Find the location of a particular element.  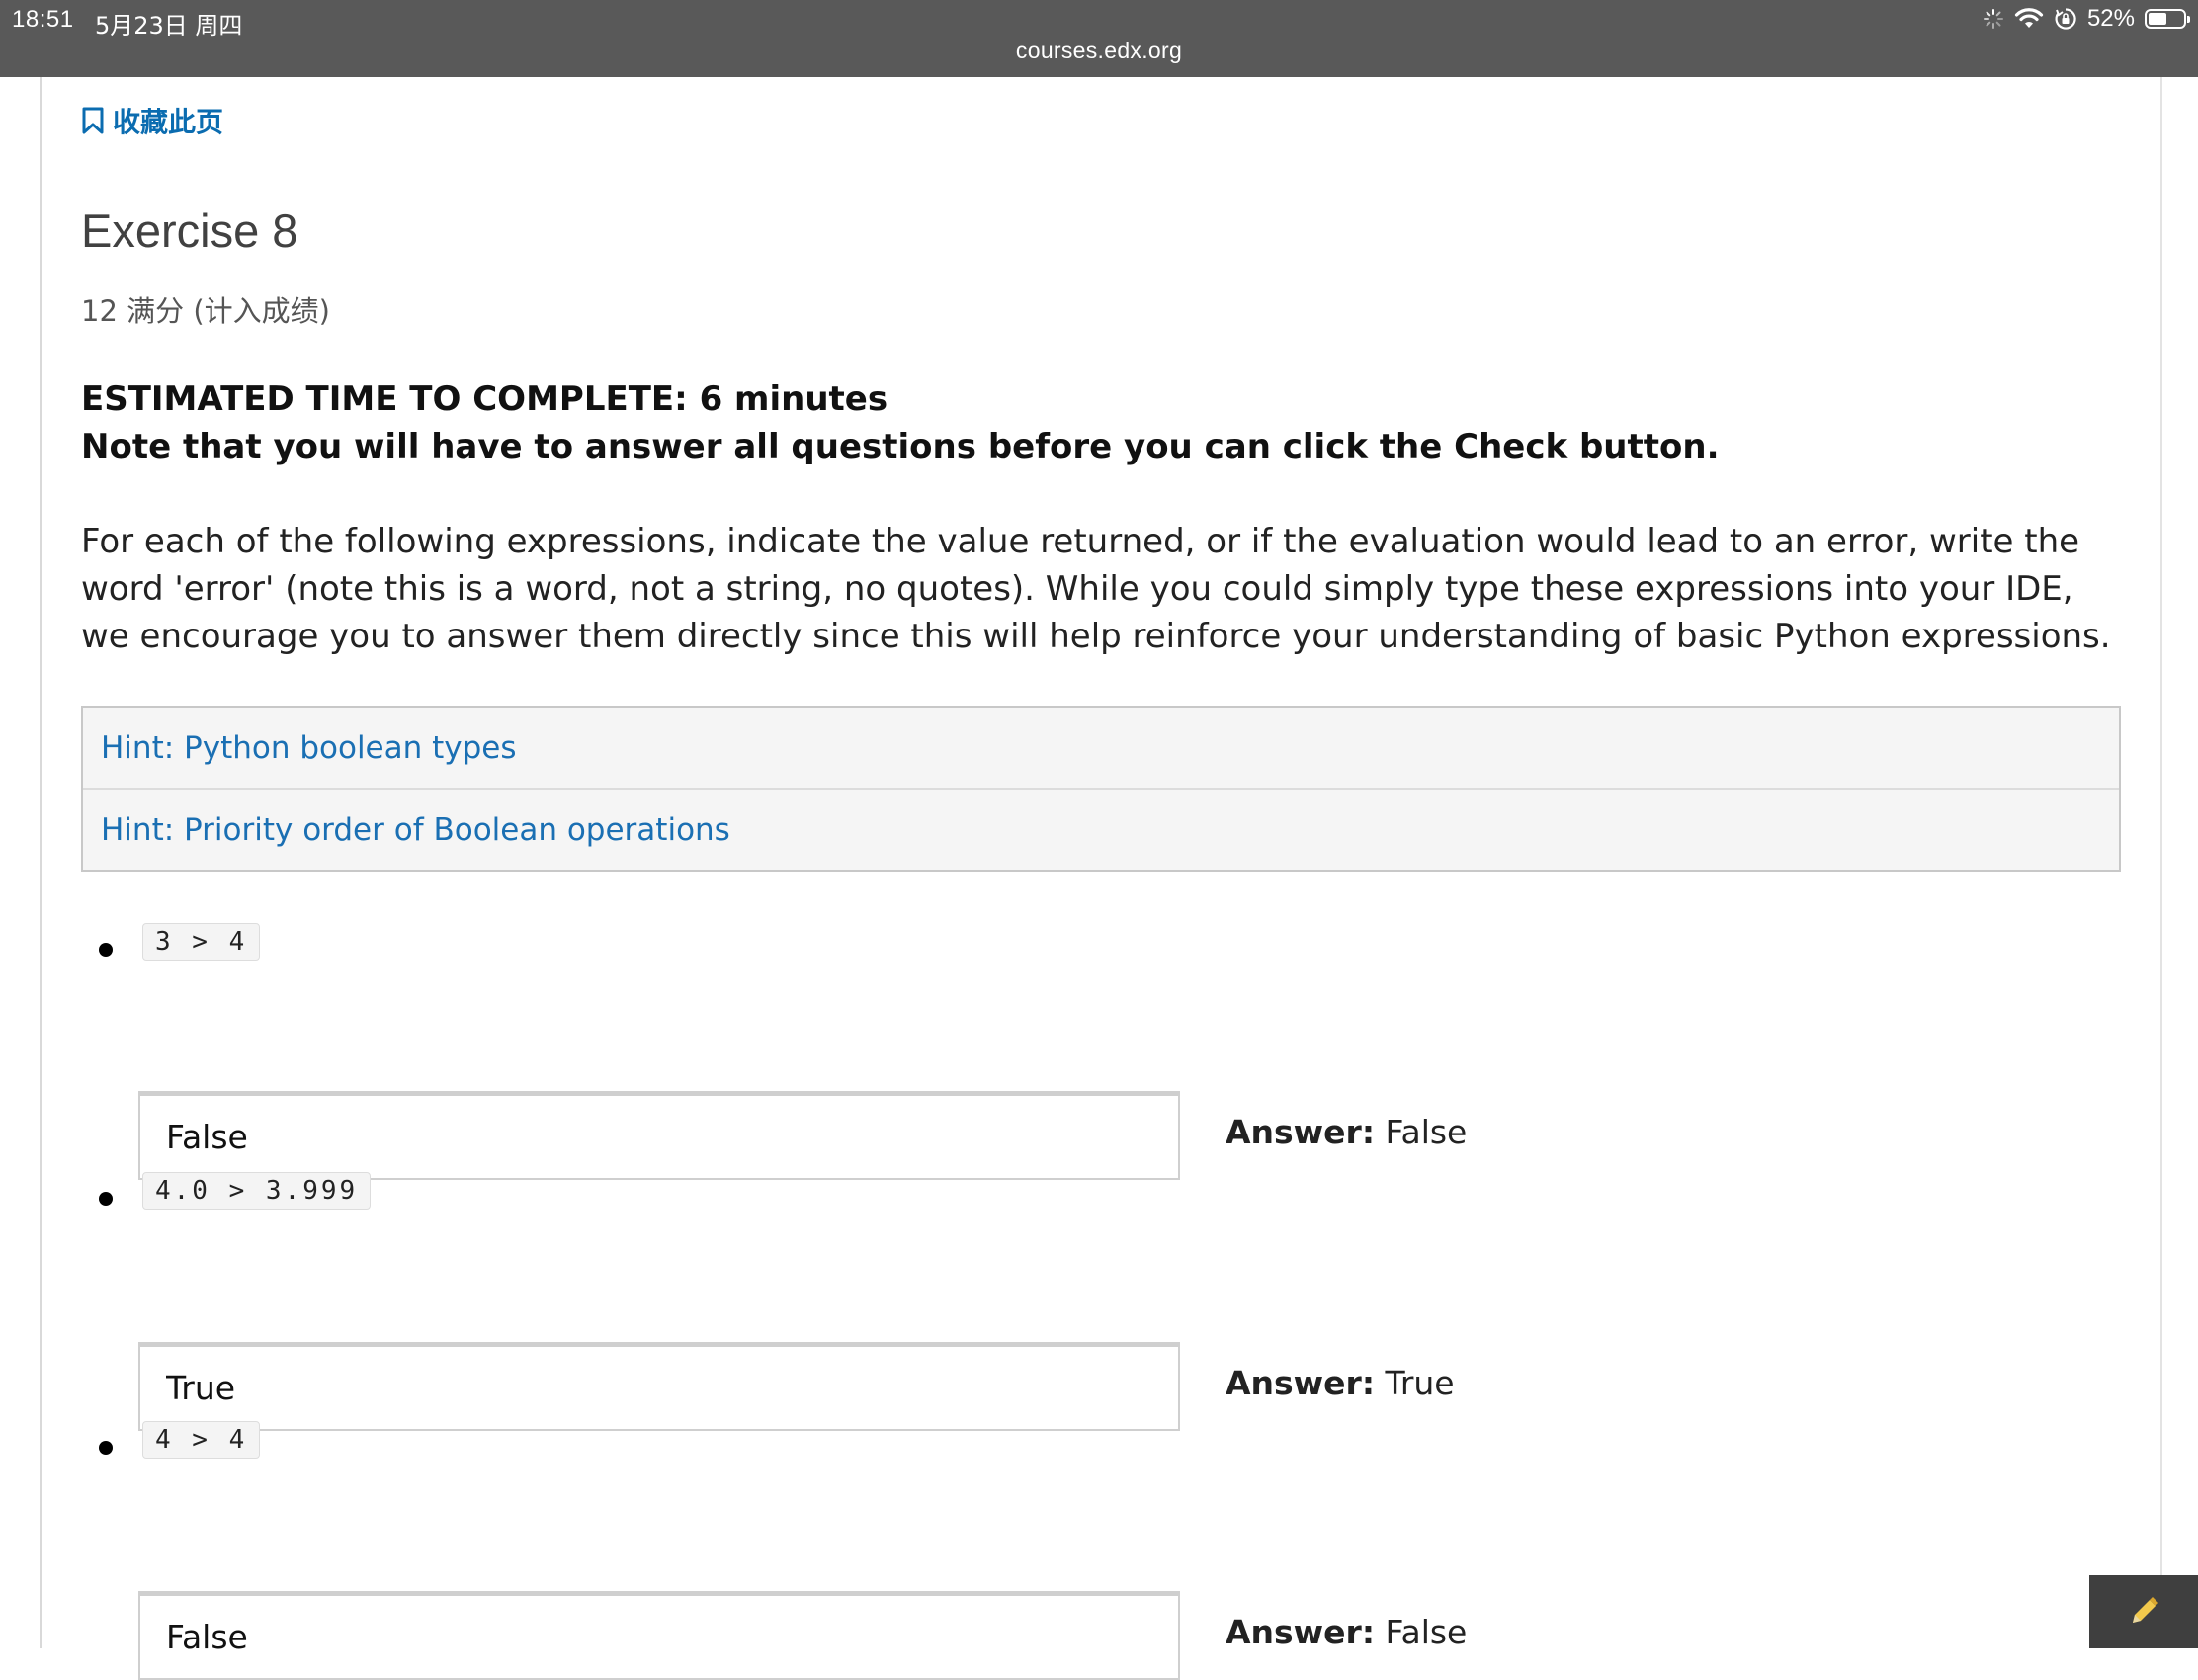

bookmark-label: 收藏此页 is located at coordinates (168, 122).